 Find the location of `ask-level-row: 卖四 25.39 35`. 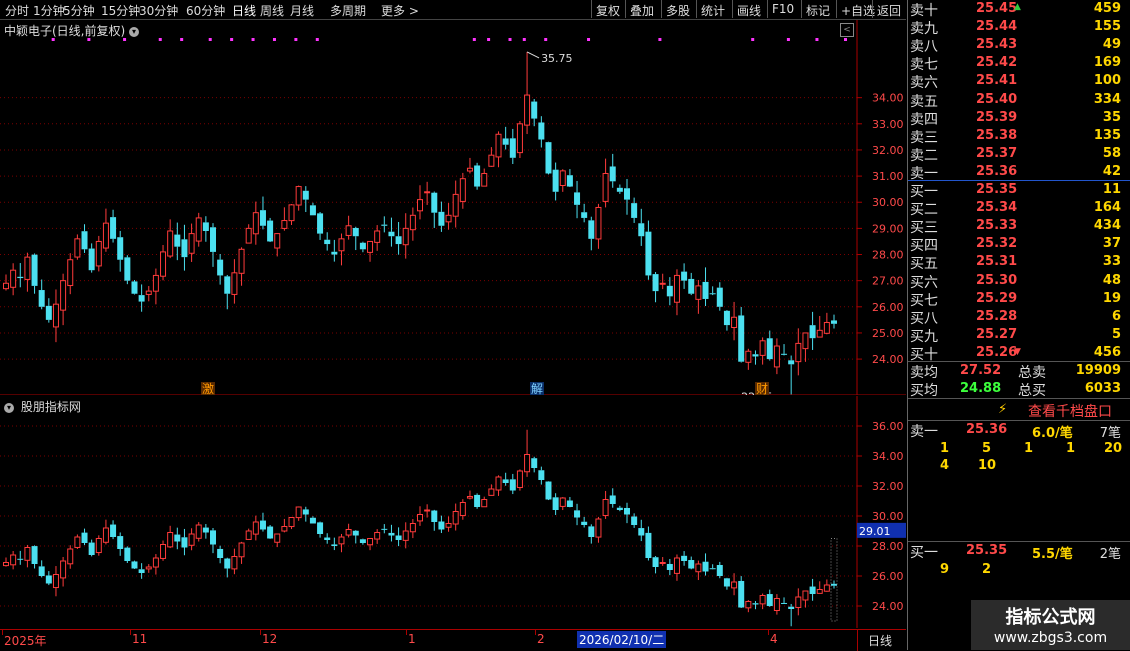

ask-level-row: 卖四 25.39 35 is located at coordinates (1019, 118).